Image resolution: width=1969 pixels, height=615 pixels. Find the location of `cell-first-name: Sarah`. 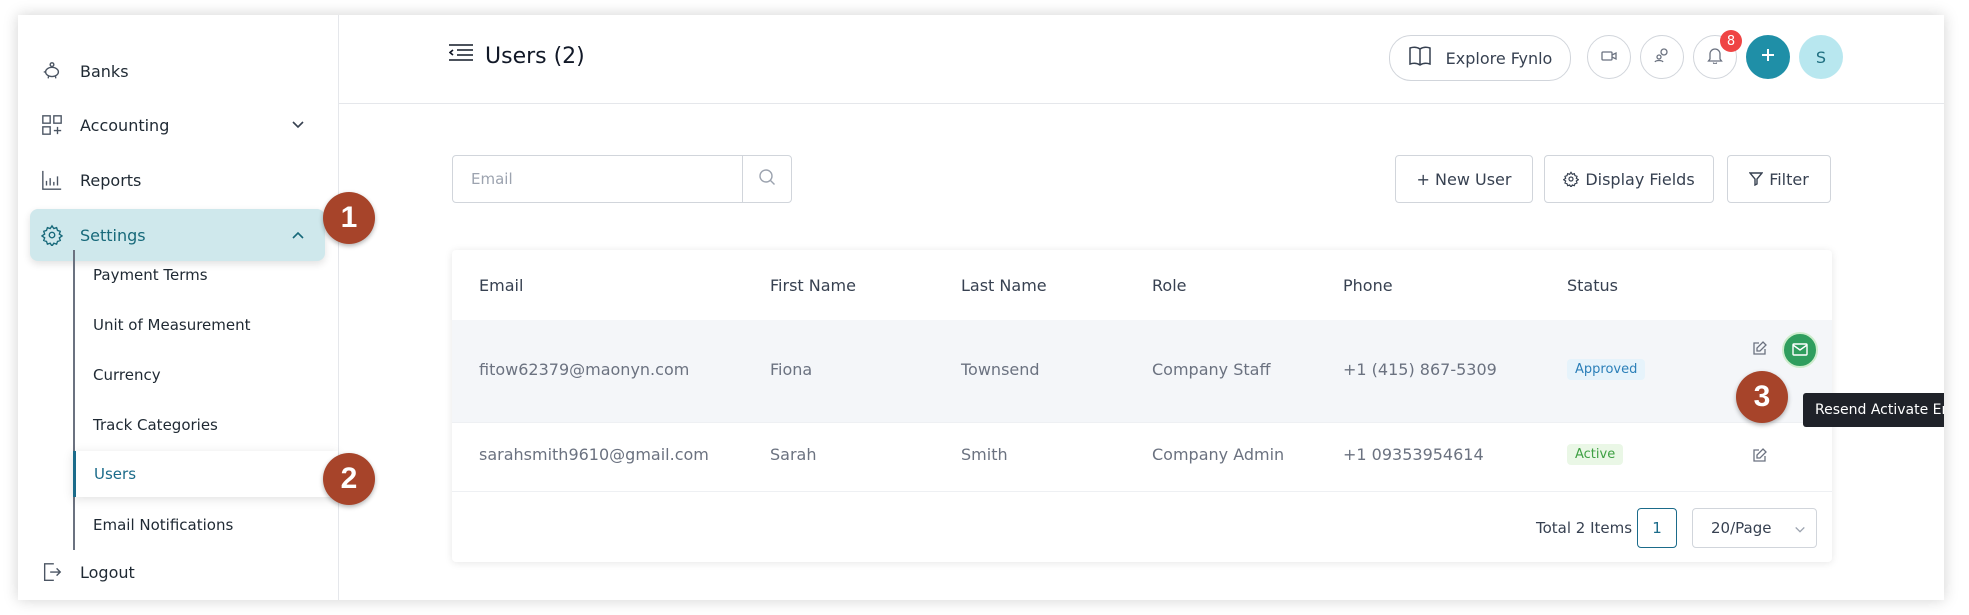

cell-first-name: Sarah is located at coordinates (793, 454).